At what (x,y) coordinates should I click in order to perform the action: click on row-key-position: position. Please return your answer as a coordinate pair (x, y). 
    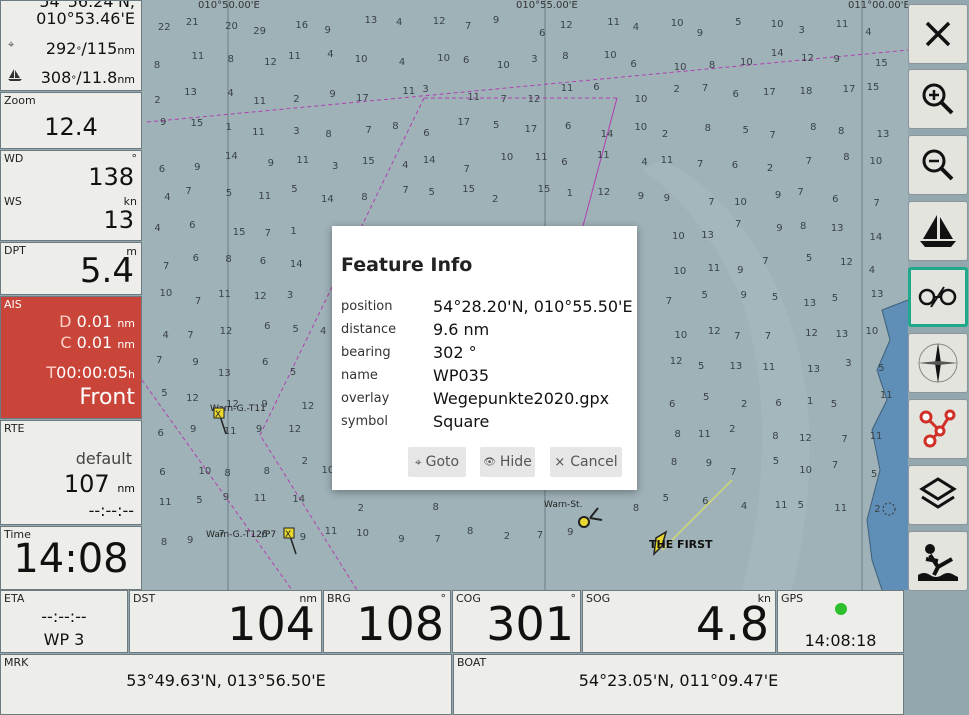
    Looking at the image, I should click on (367, 306).